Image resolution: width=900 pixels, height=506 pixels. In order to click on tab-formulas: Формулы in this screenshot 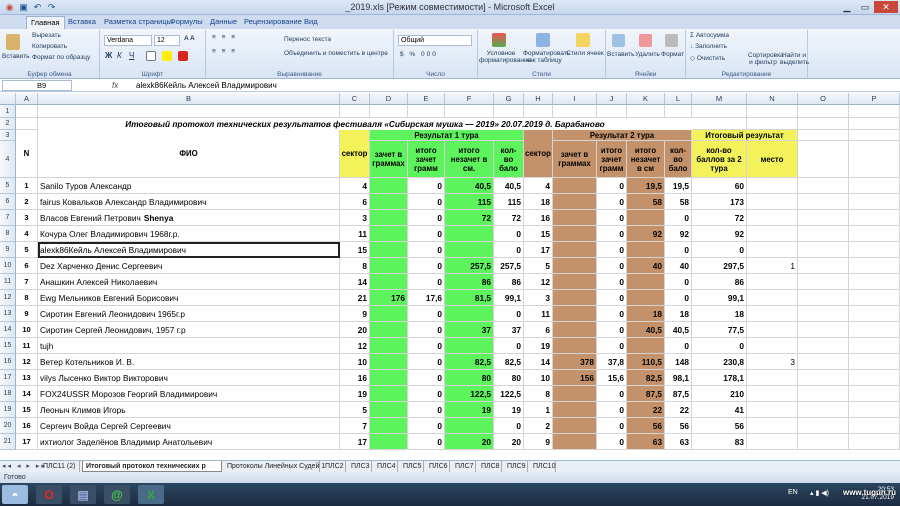, I will do `click(186, 22)`.